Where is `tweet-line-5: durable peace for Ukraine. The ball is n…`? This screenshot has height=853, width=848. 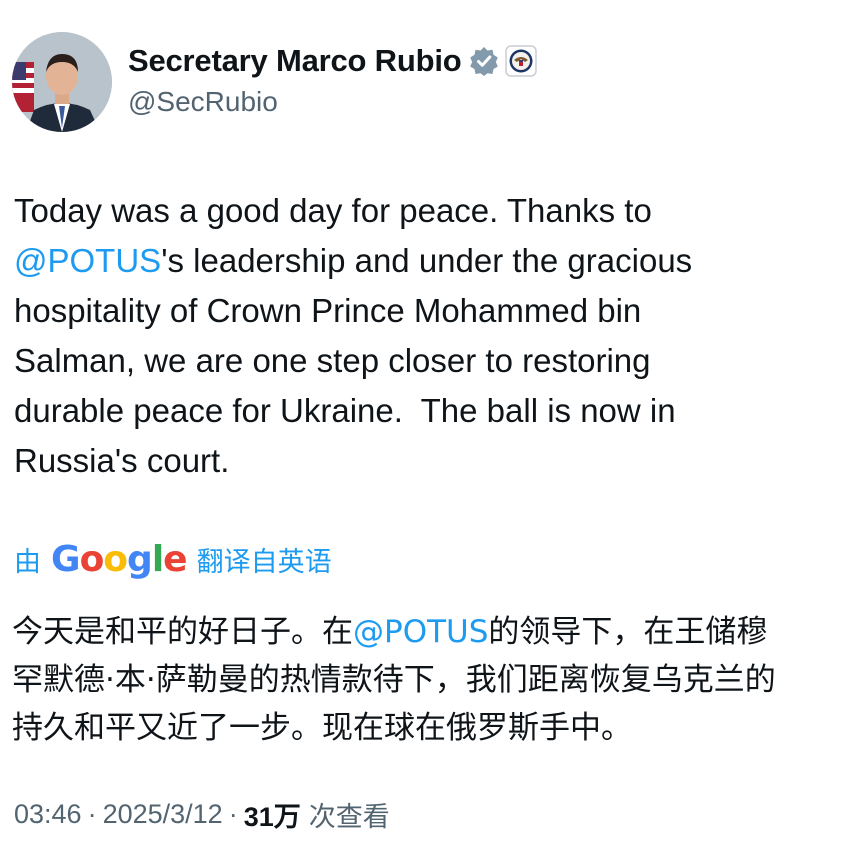 tweet-line-5: durable peace for Ukraine. The ball is n… is located at coordinates (345, 410).